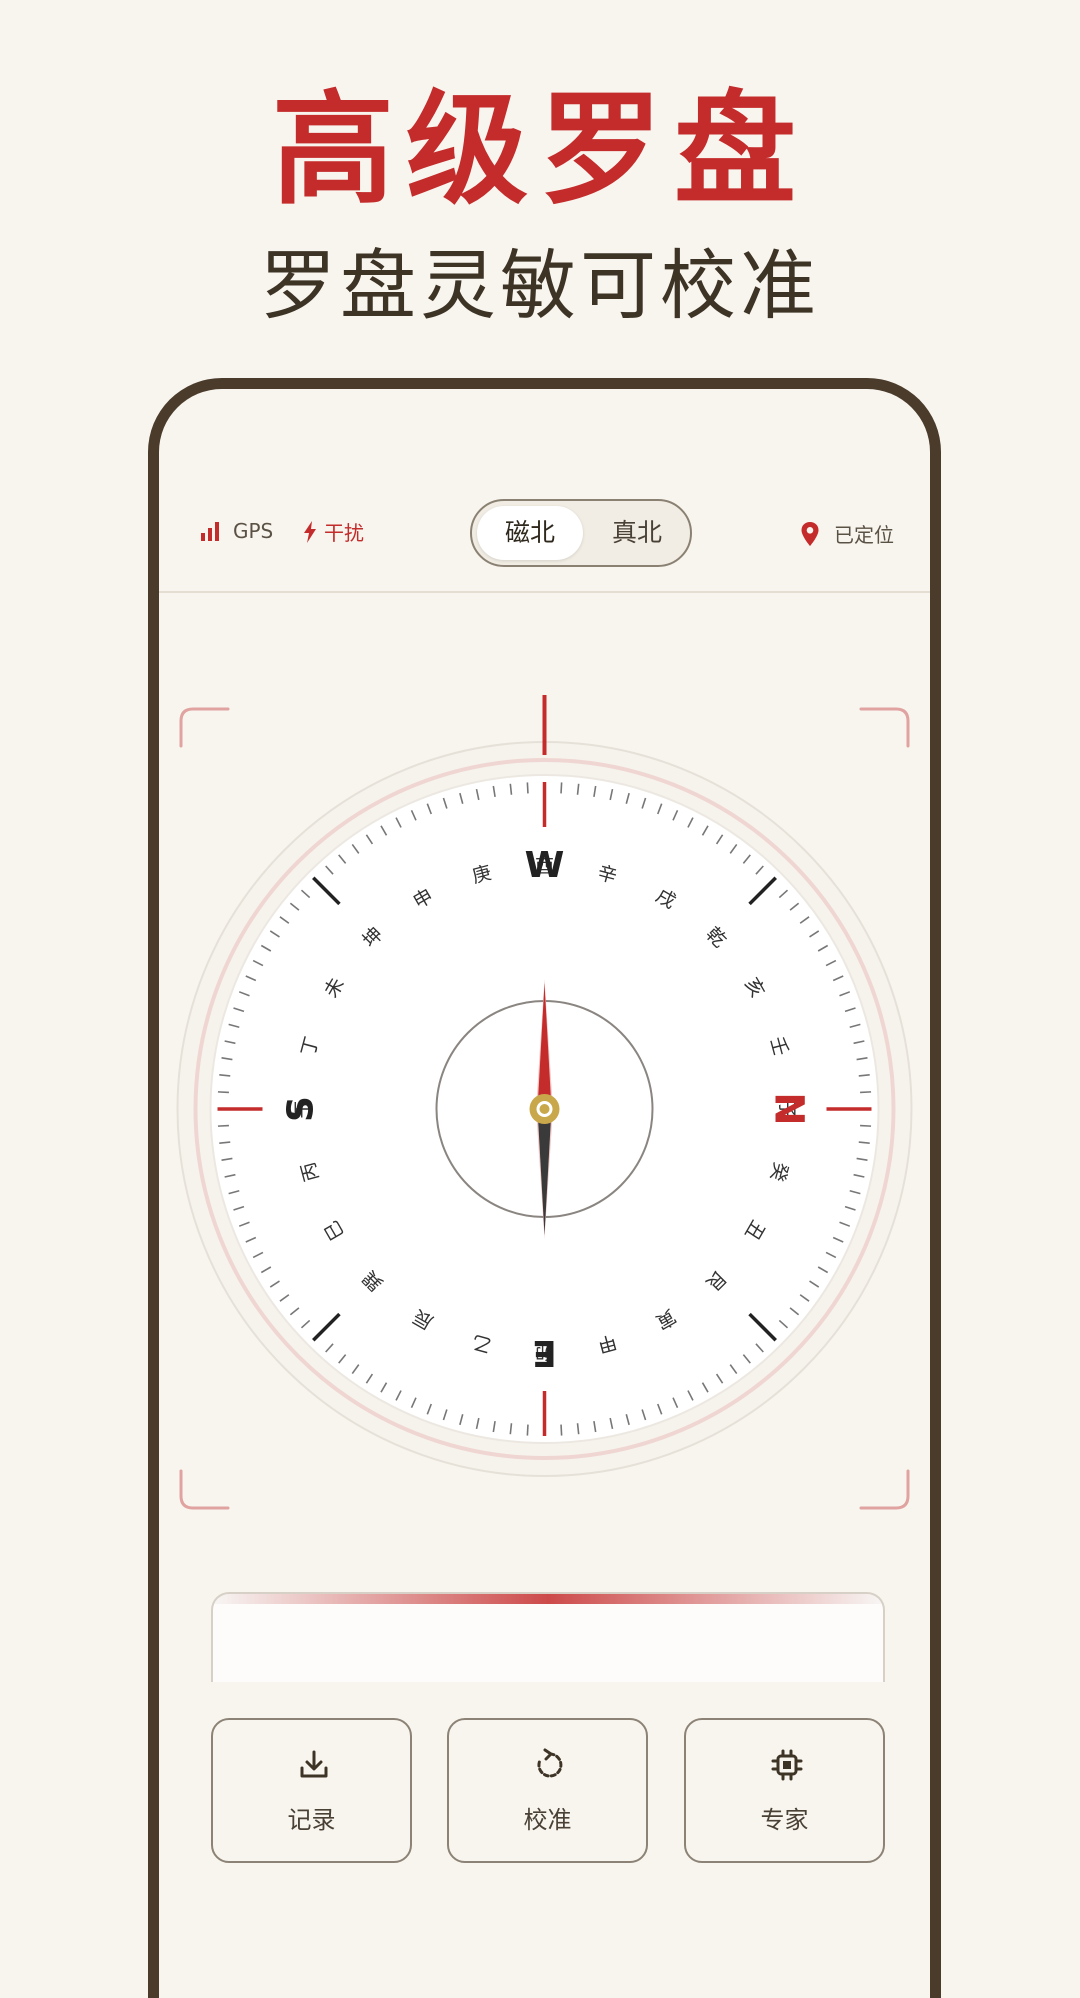 This screenshot has width=1080, height=1998. Describe the element at coordinates (301, 1109) in the screenshot. I see `cardinal-s: S` at that location.